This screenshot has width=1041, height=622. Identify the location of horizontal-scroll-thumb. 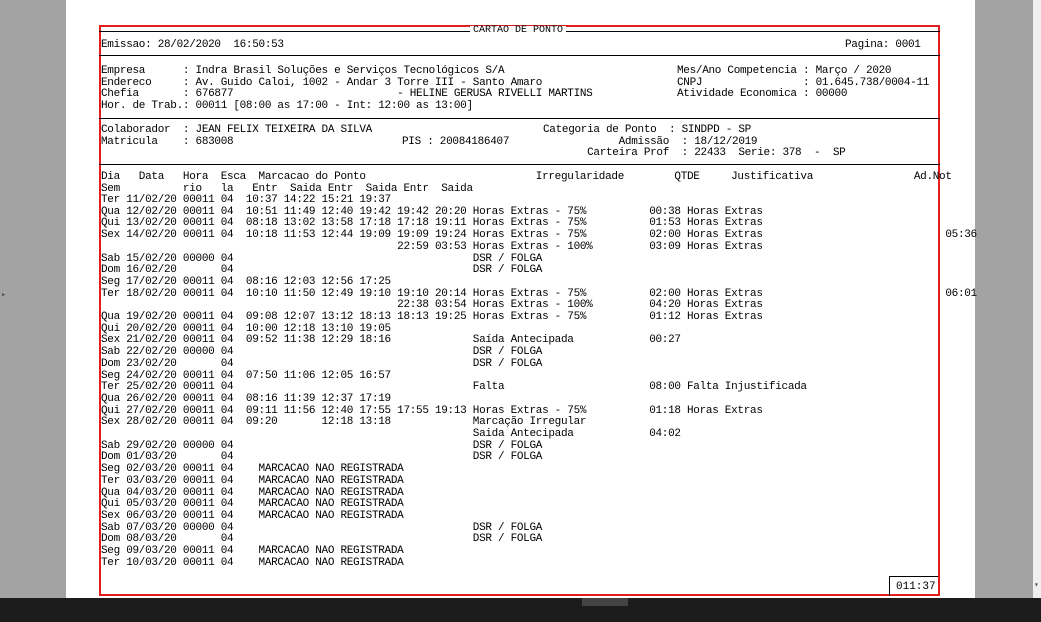
(605, 602).